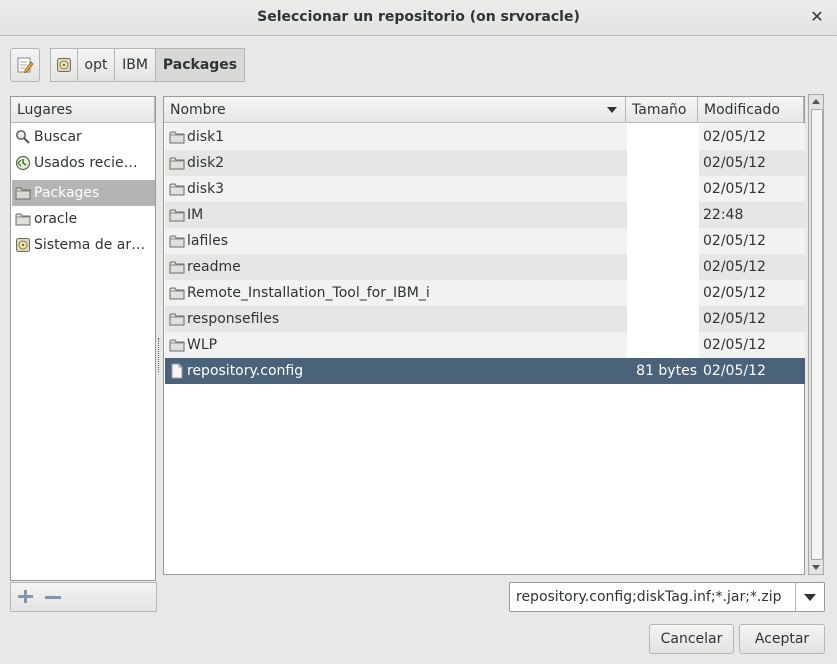  I want to click on breadcrumb-ibm: IBM, so click(135, 65).